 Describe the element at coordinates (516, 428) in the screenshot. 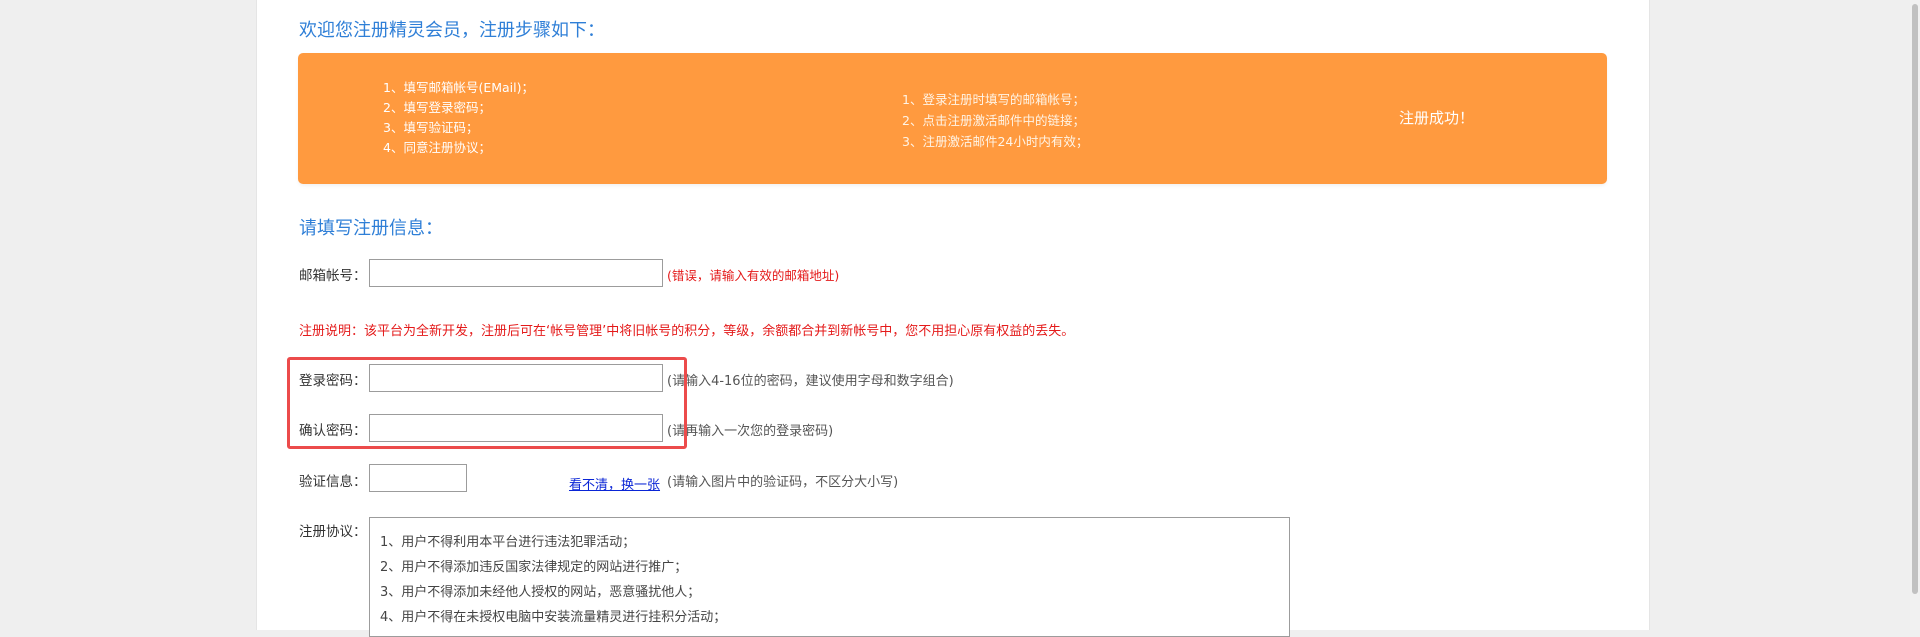

I see `confirm-password-field` at that location.